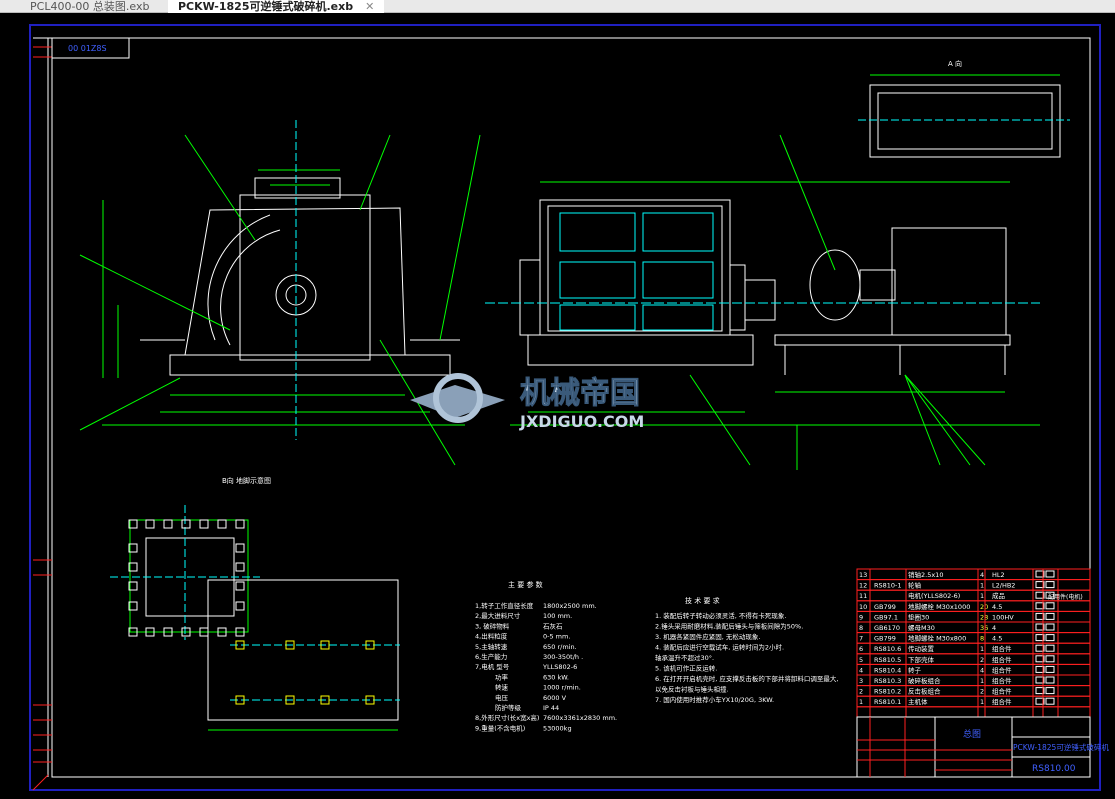  What do you see at coordinates (885, 607) in the screenshot?
I see `parts-cell: GB799` at bounding box center [885, 607].